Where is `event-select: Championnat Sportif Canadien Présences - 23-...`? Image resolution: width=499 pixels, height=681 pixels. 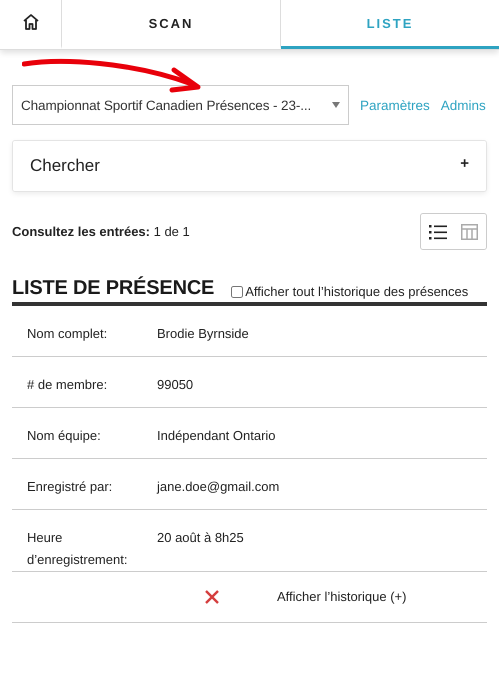
event-select: Championnat Sportif Canadien Présences - 23-... is located at coordinates (180, 105).